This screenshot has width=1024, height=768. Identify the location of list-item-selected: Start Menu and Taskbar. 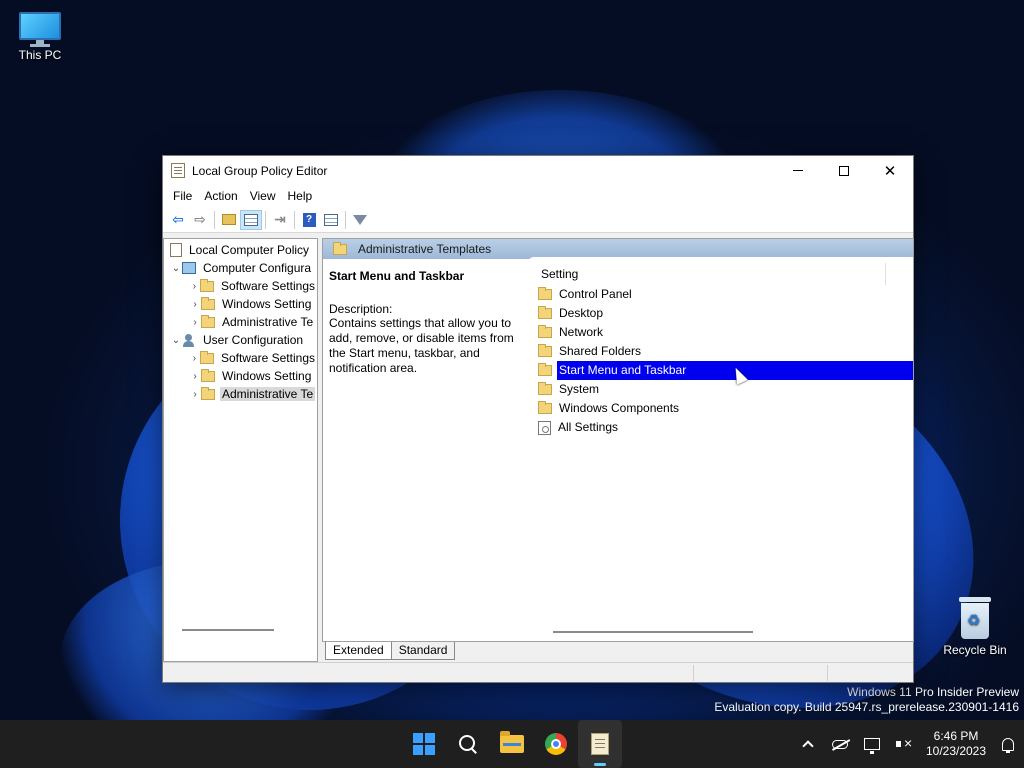
(720, 370).